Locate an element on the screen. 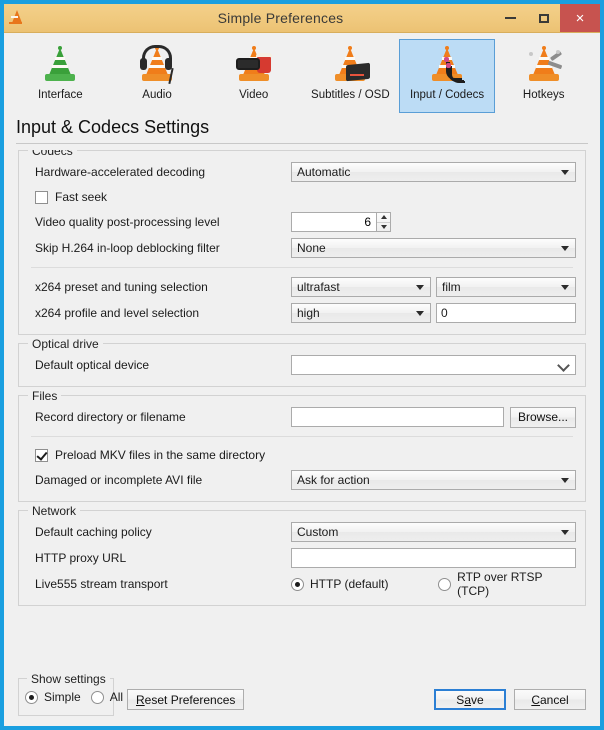  group-title: Files is located at coordinates (45, 396).